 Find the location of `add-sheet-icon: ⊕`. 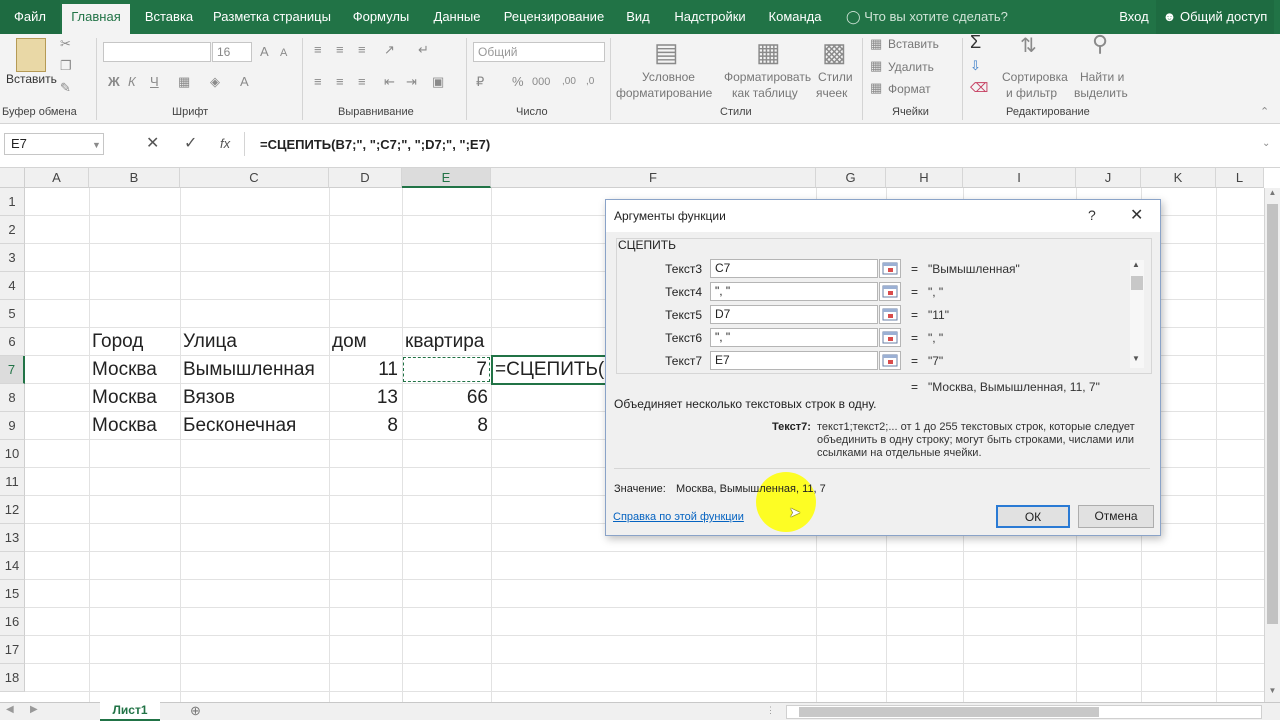

add-sheet-icon: ⊕ is located at coordinates (195, 711).